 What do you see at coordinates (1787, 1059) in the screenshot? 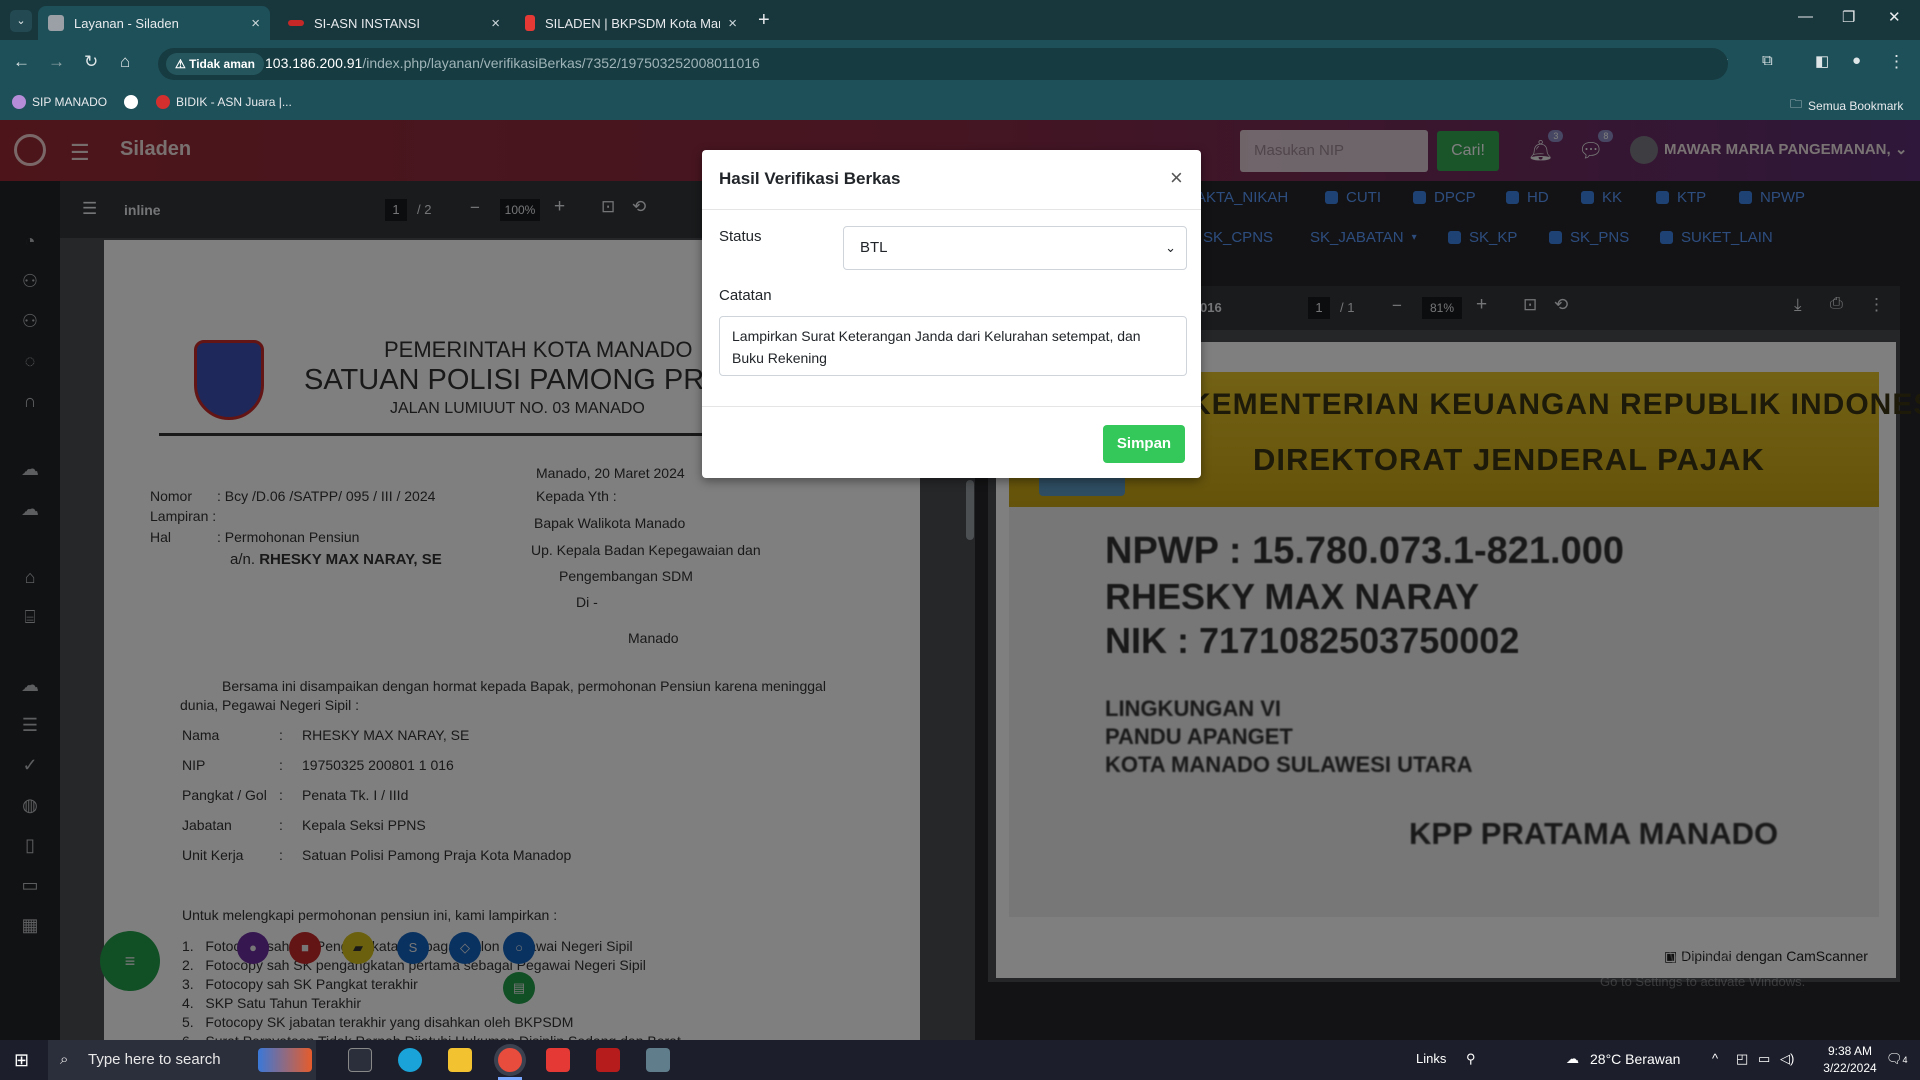
I see `volume-icon: ◁)` at bounding box center [1787, 1059].